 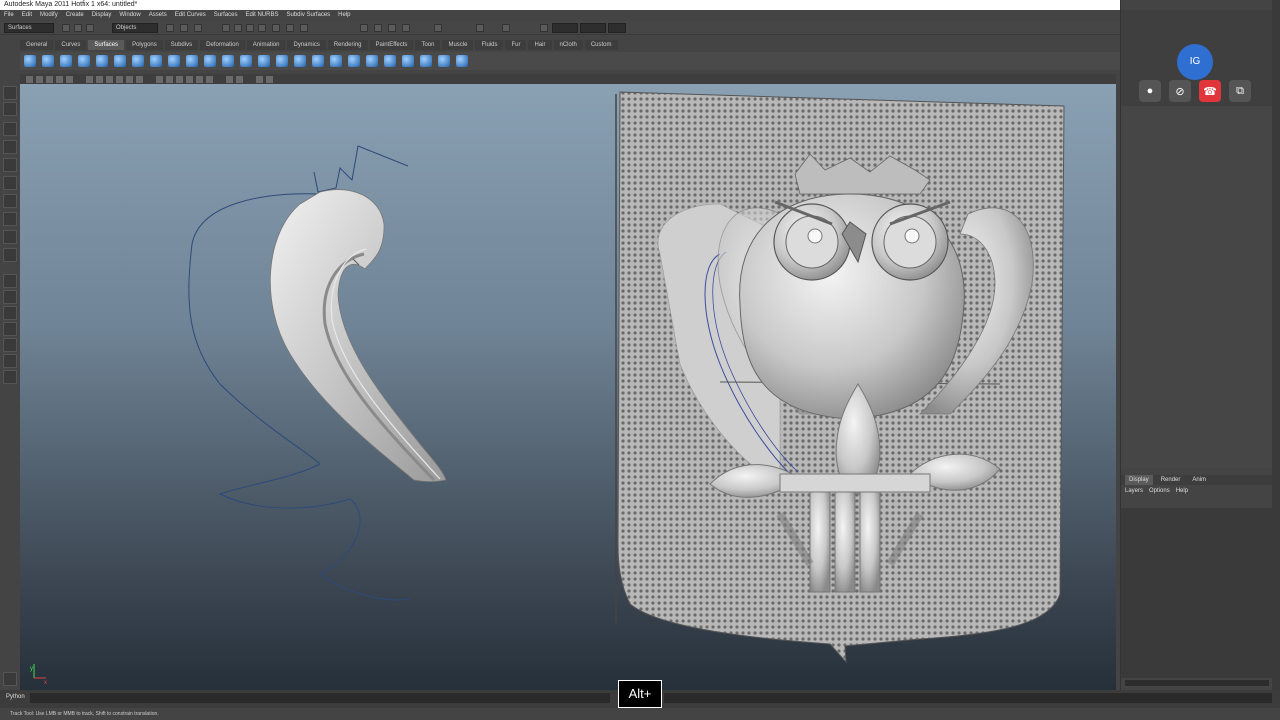 What do you see at coordinates (59, 79) in the screenshot?
I see `image-plane-icon` at bounding box center [59, 79].